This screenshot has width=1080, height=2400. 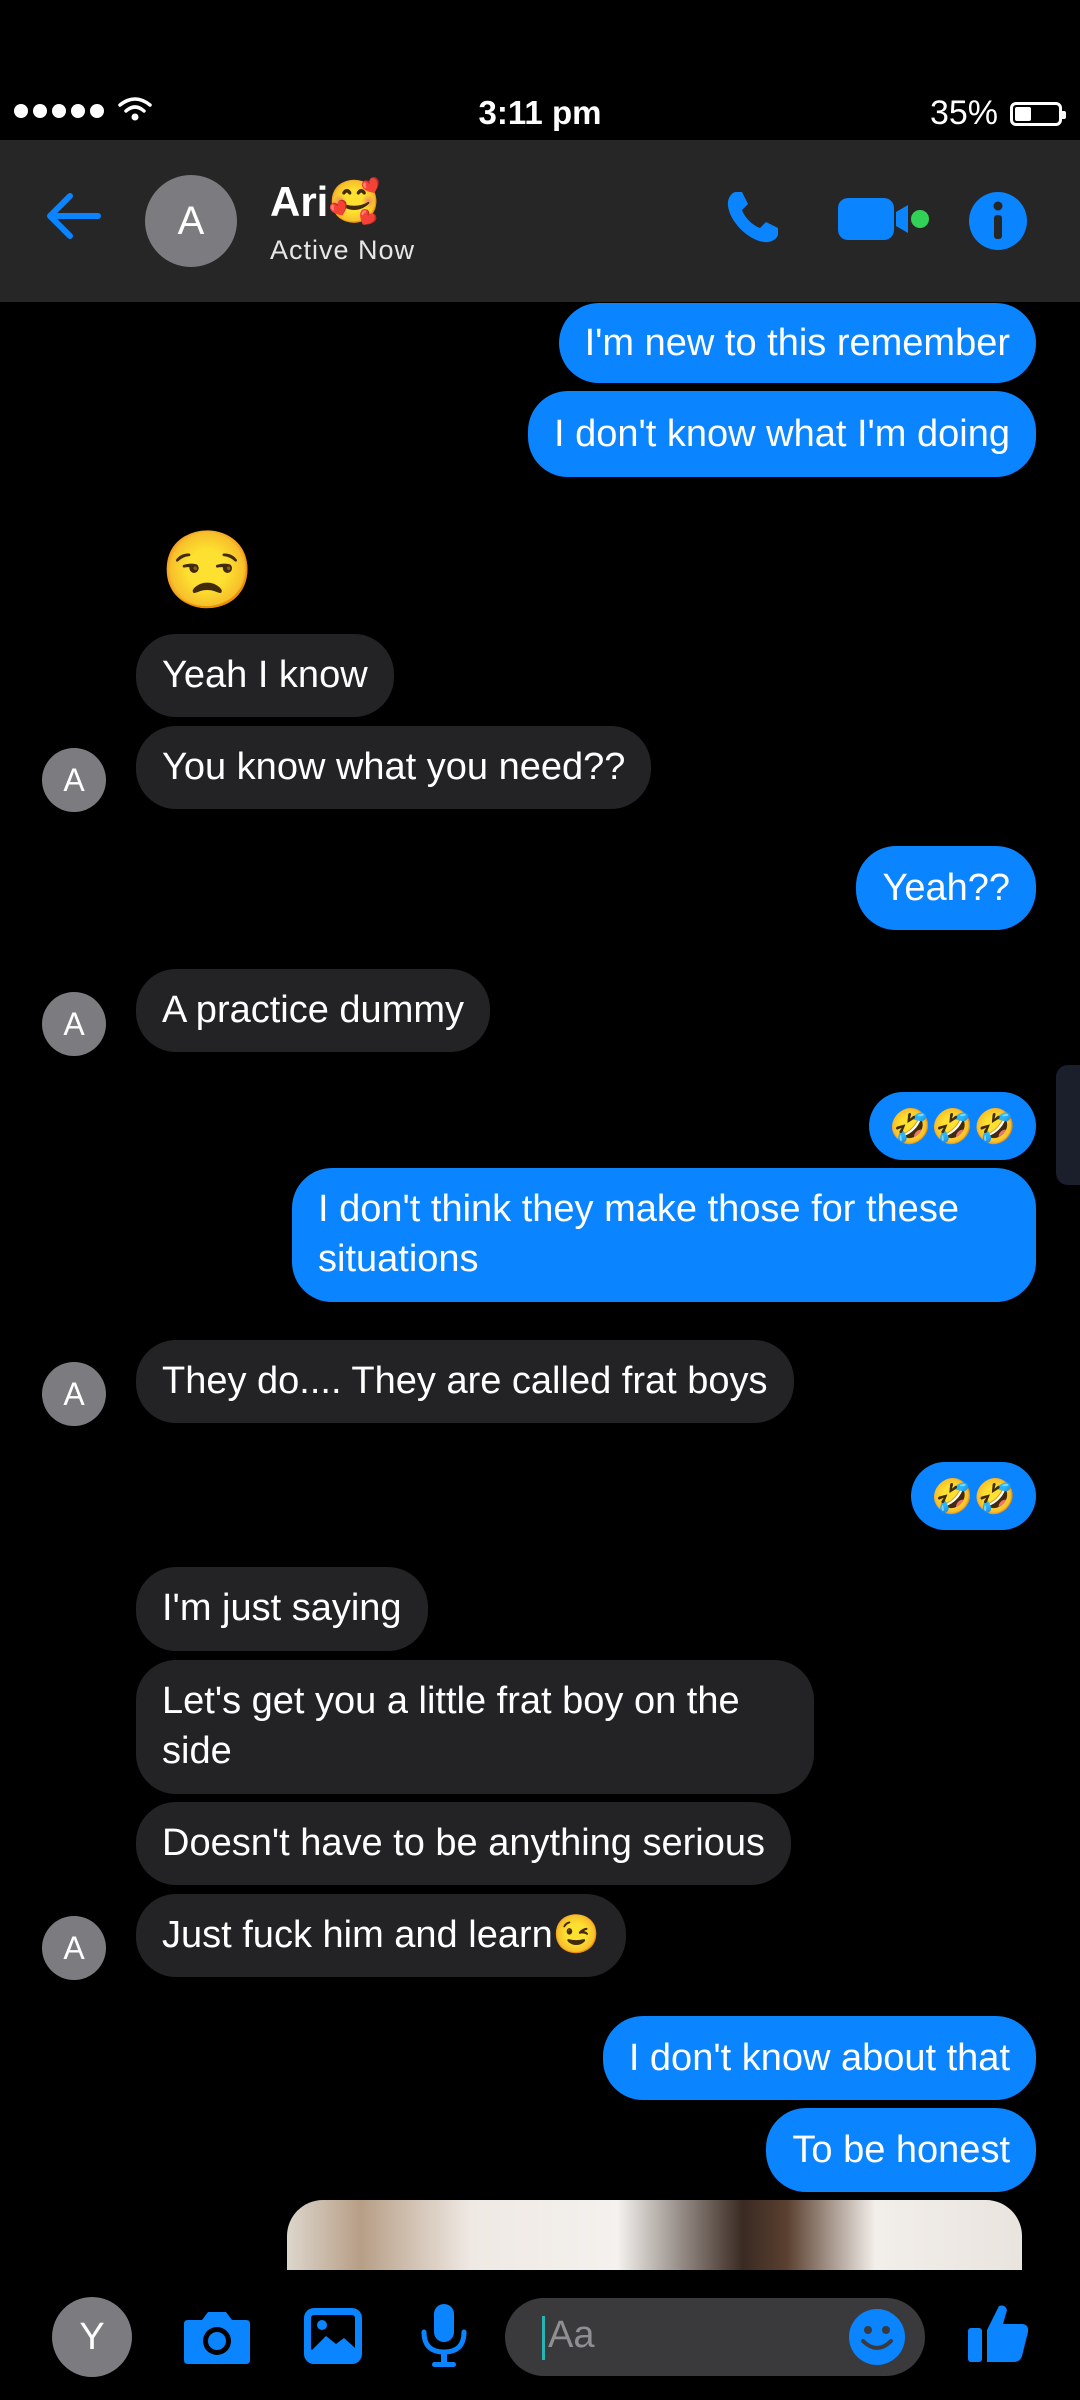 What do you see at coordinates (998, 221) in the screenshot?
I see `info-icon` at bounding box center [998, 221].